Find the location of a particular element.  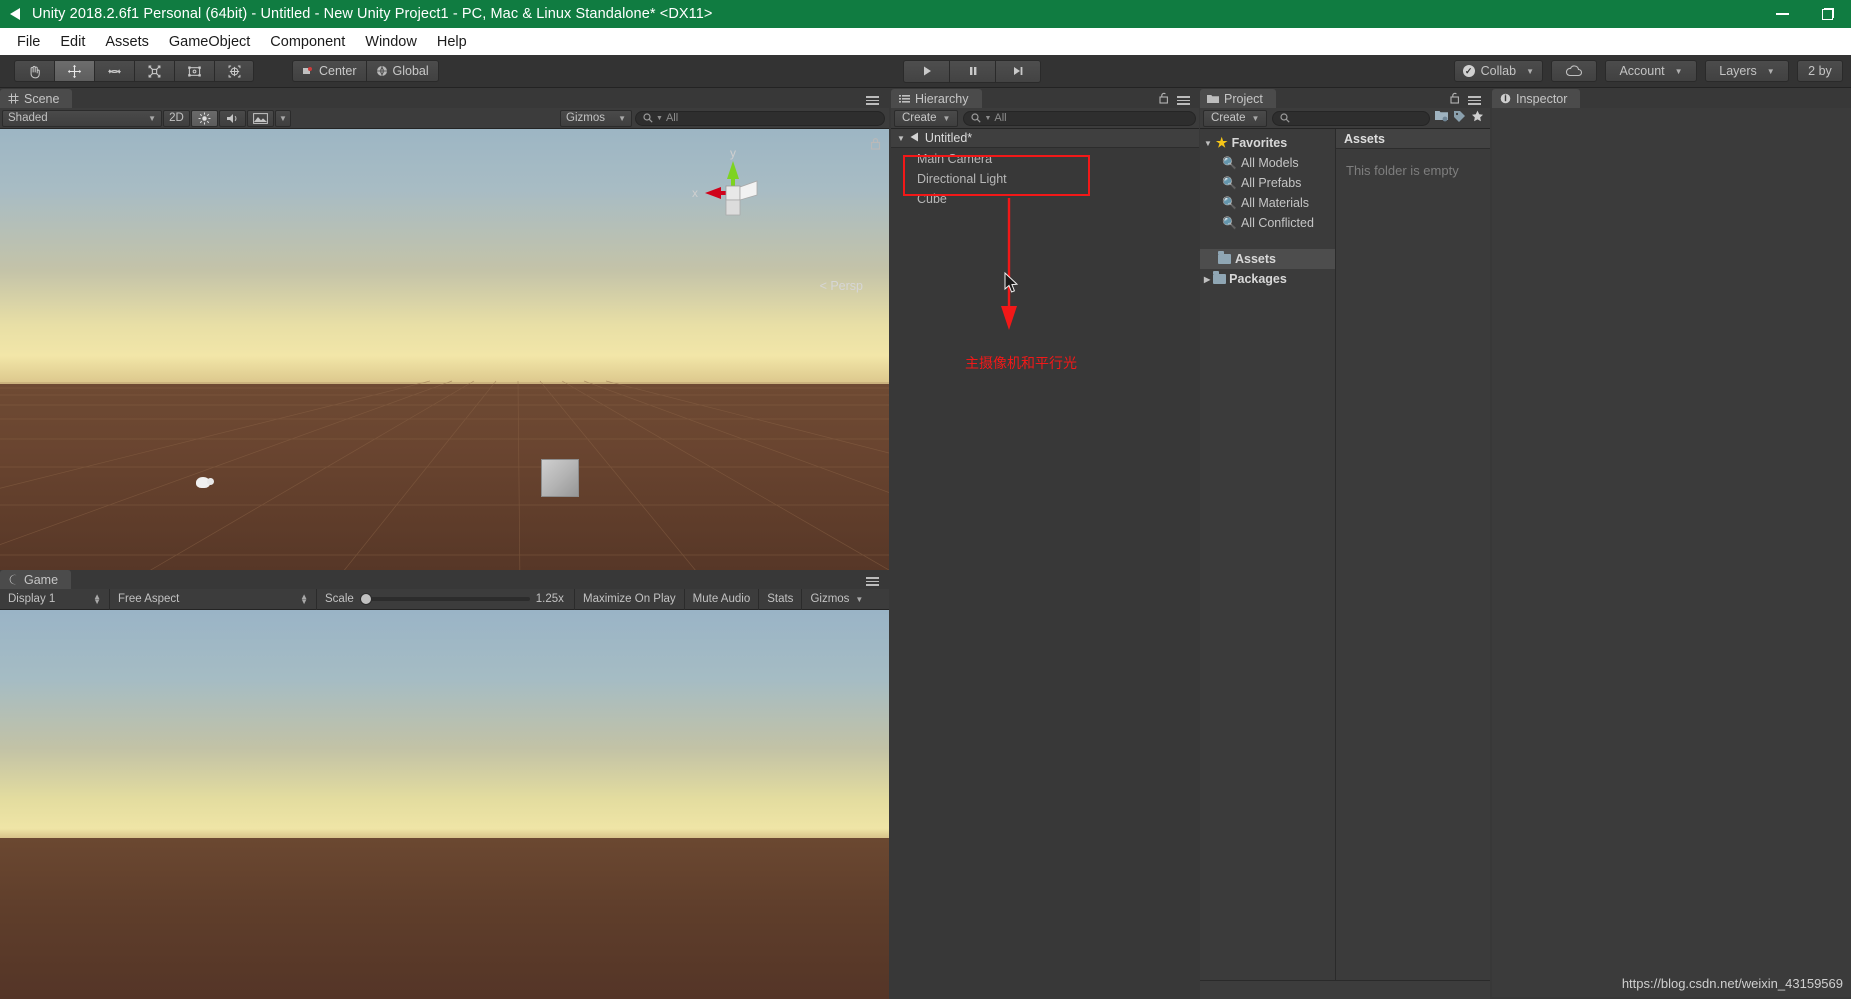

scene-fx-dropdown: ▼ is located at coordinates (283, 118).